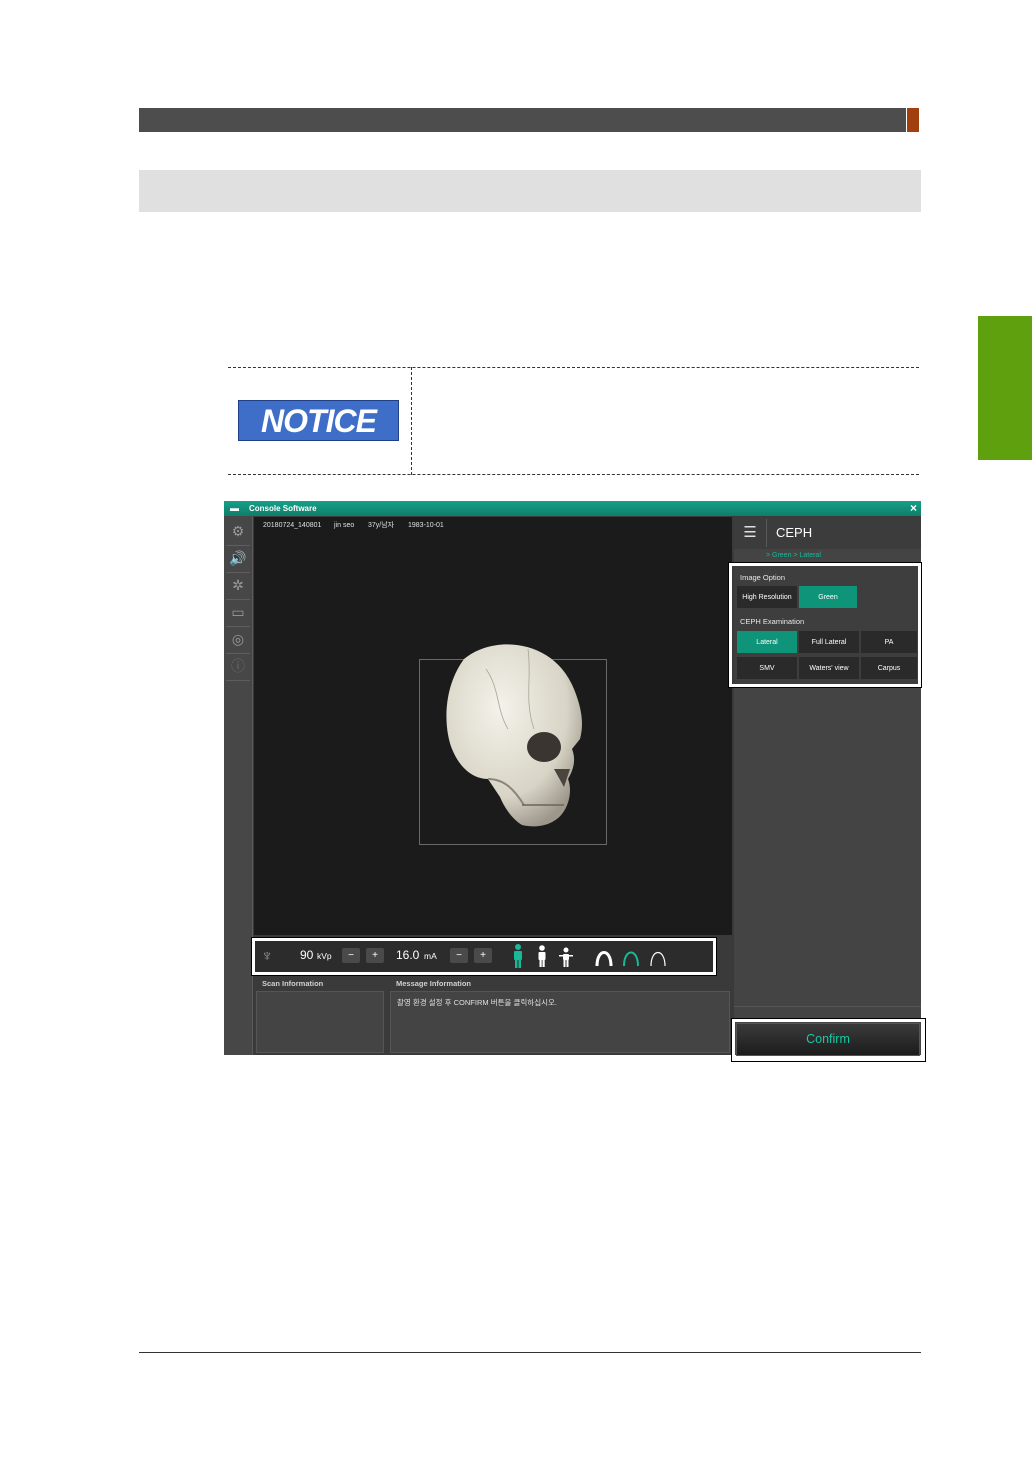 Image resolution: width=1032 pixels, height=1457 pixels. Describe the element at coordinates (573, 367) in the screenshot. I see `notice-top-border` at that location.